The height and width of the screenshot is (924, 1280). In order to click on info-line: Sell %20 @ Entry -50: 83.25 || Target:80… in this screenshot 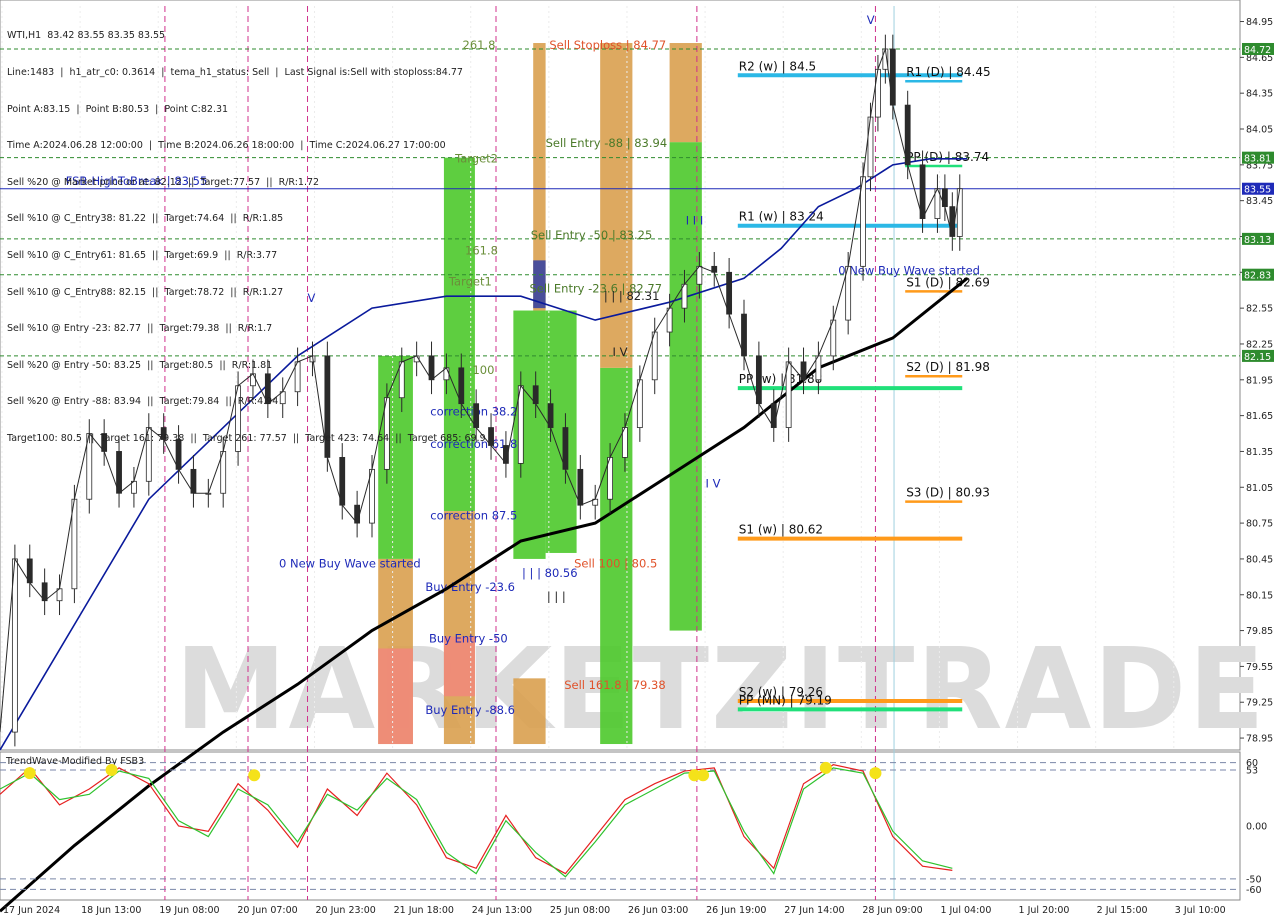, I will do `click(140, 365)`.